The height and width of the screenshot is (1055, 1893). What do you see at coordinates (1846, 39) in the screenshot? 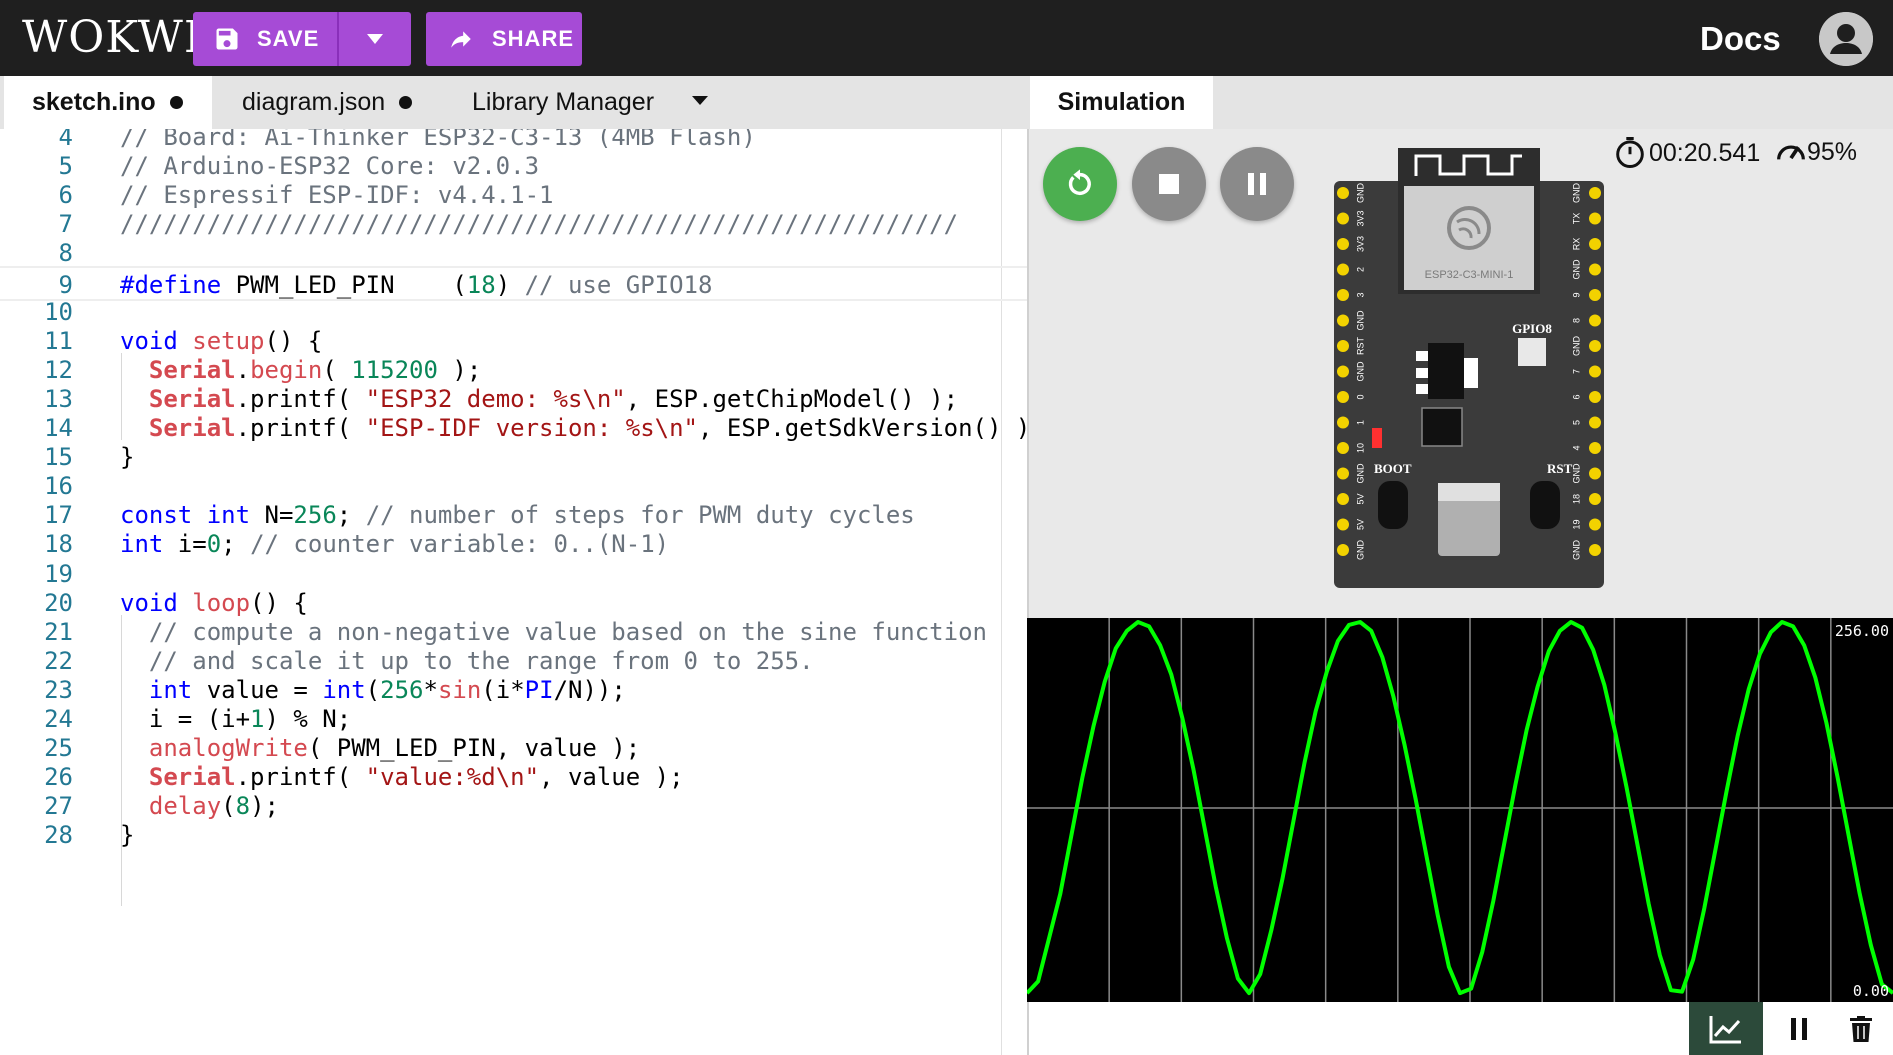
I see `user-avatar` at bounding box center [1846, 39].